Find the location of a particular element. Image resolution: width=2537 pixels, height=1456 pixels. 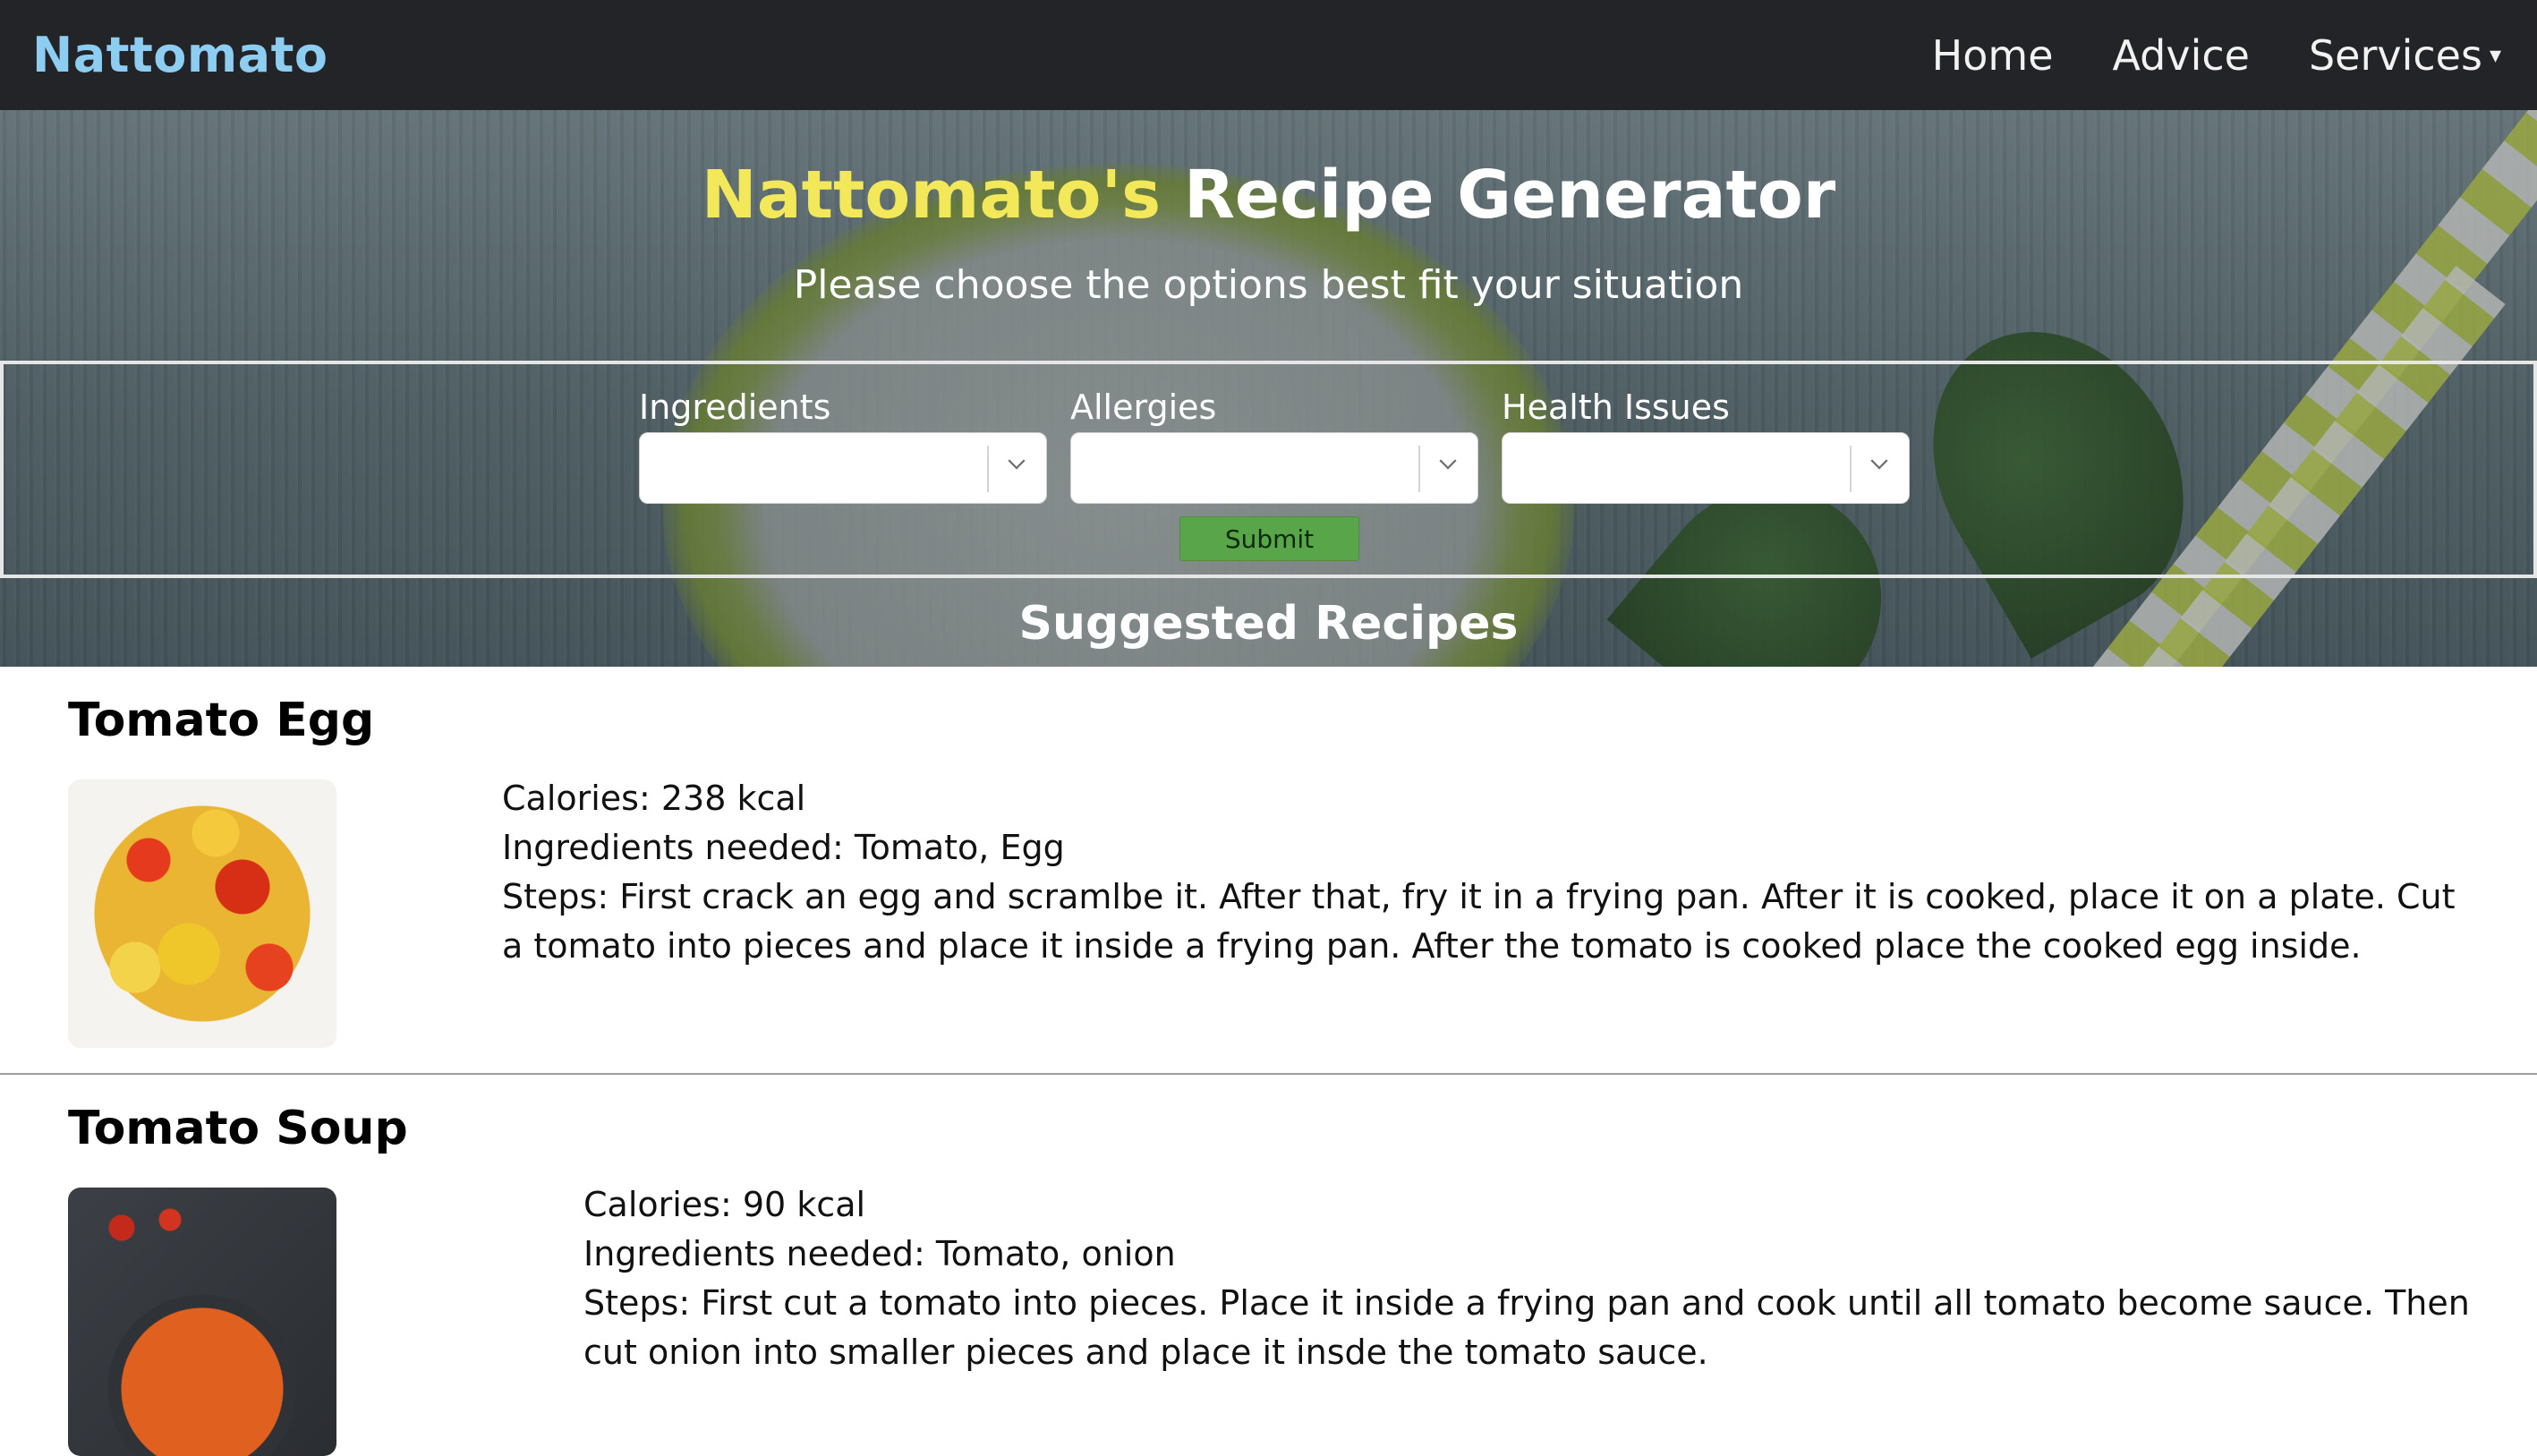

top-navbar: Nattomato Home Advice Services ▾ is located at coordinates (1268, 55).